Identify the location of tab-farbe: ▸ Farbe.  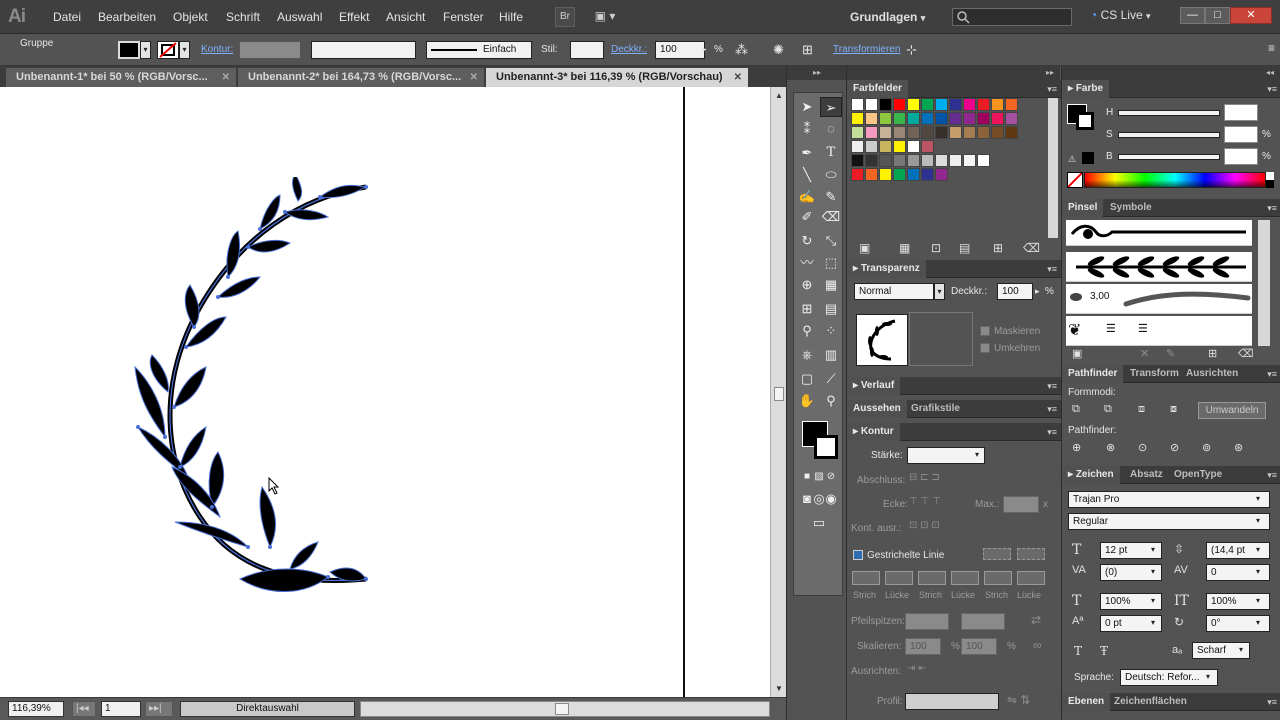
(1086, 89).